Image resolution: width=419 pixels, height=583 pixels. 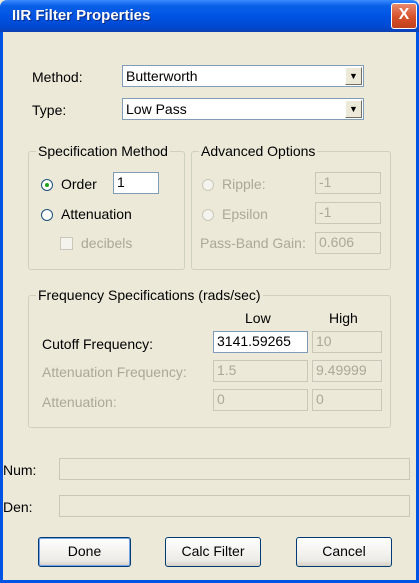 I want to click on frequency-specs-legend: Frequency Specifications (rads/sec), so click(x=149, y=295).